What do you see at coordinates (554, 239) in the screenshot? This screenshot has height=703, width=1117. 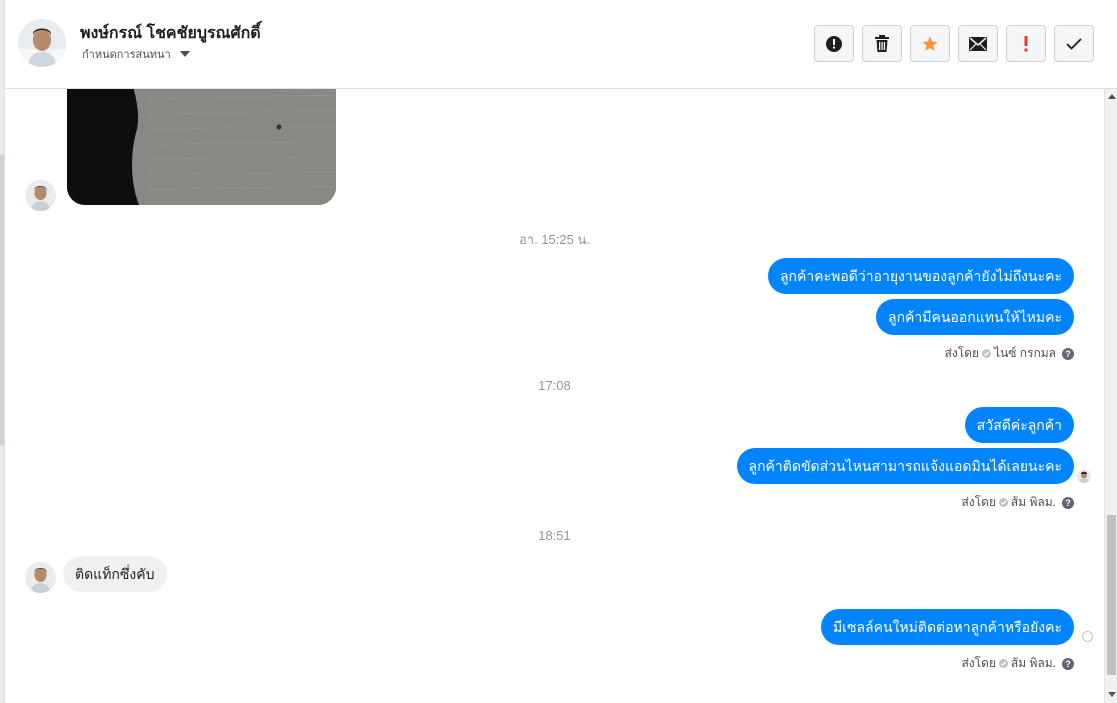 I see `timestamp: อา. 15:25 น.` at bounding box center [554, 239].